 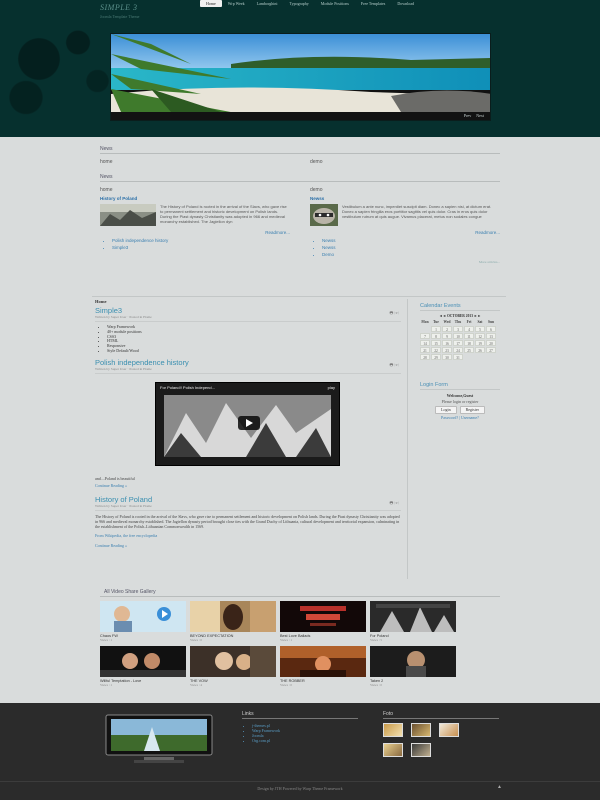 I want to click on back-to-top-icon: ▲, so click(x=499, y=787).